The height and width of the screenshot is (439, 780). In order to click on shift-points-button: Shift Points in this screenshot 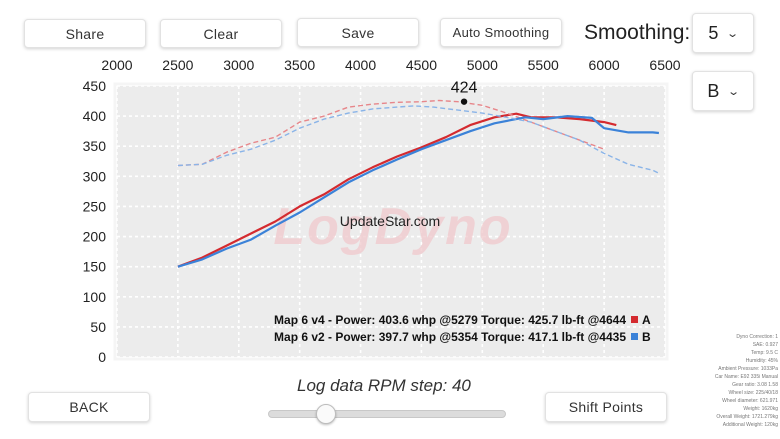, I will do `click(606, 407)`.